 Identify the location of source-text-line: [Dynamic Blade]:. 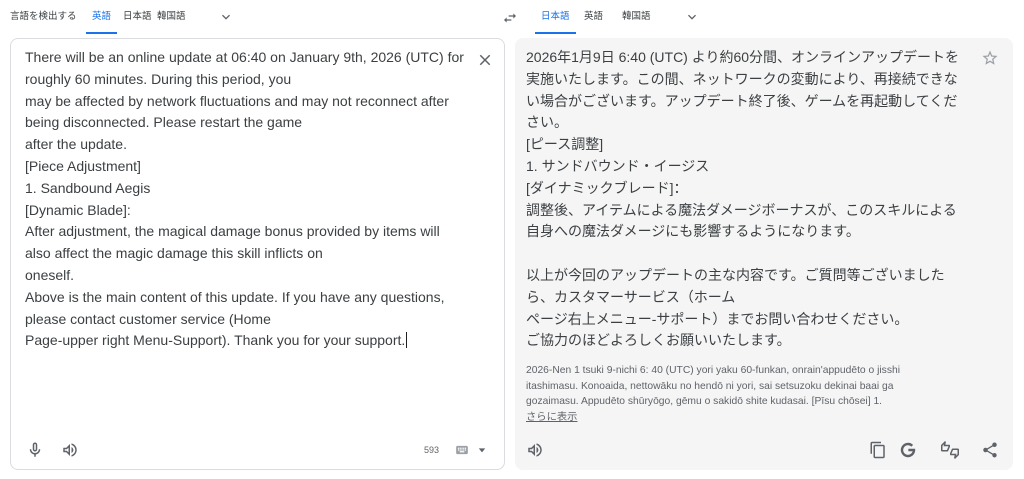
(78, 209).